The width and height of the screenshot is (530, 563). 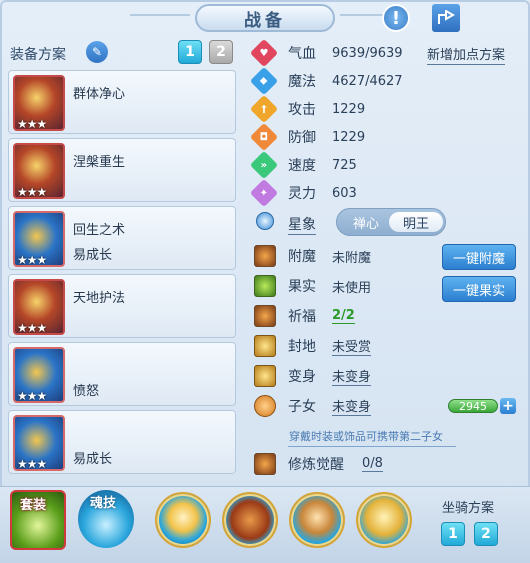 What do you see at coordinates (446, 18) in the screenshot?
I see `share-icon` at bounding box center [446, 18].